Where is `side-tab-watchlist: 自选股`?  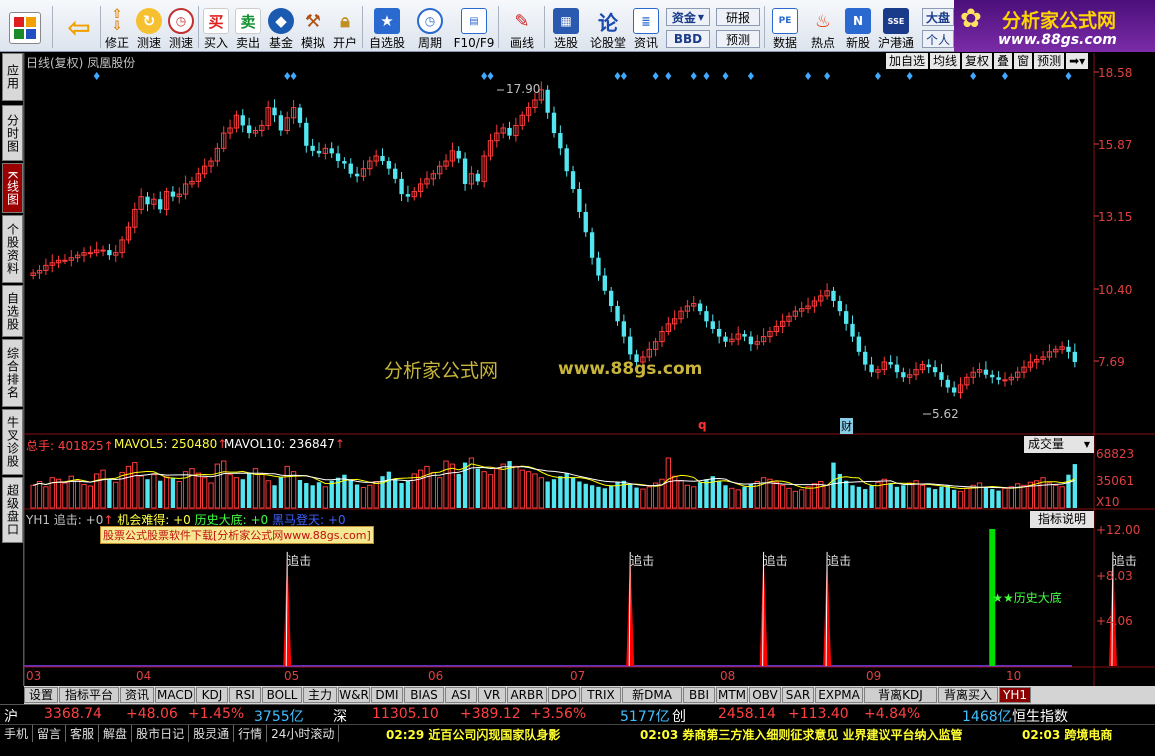 side-tab-watchlist: 自选股 is located at coordinates (12, 311).